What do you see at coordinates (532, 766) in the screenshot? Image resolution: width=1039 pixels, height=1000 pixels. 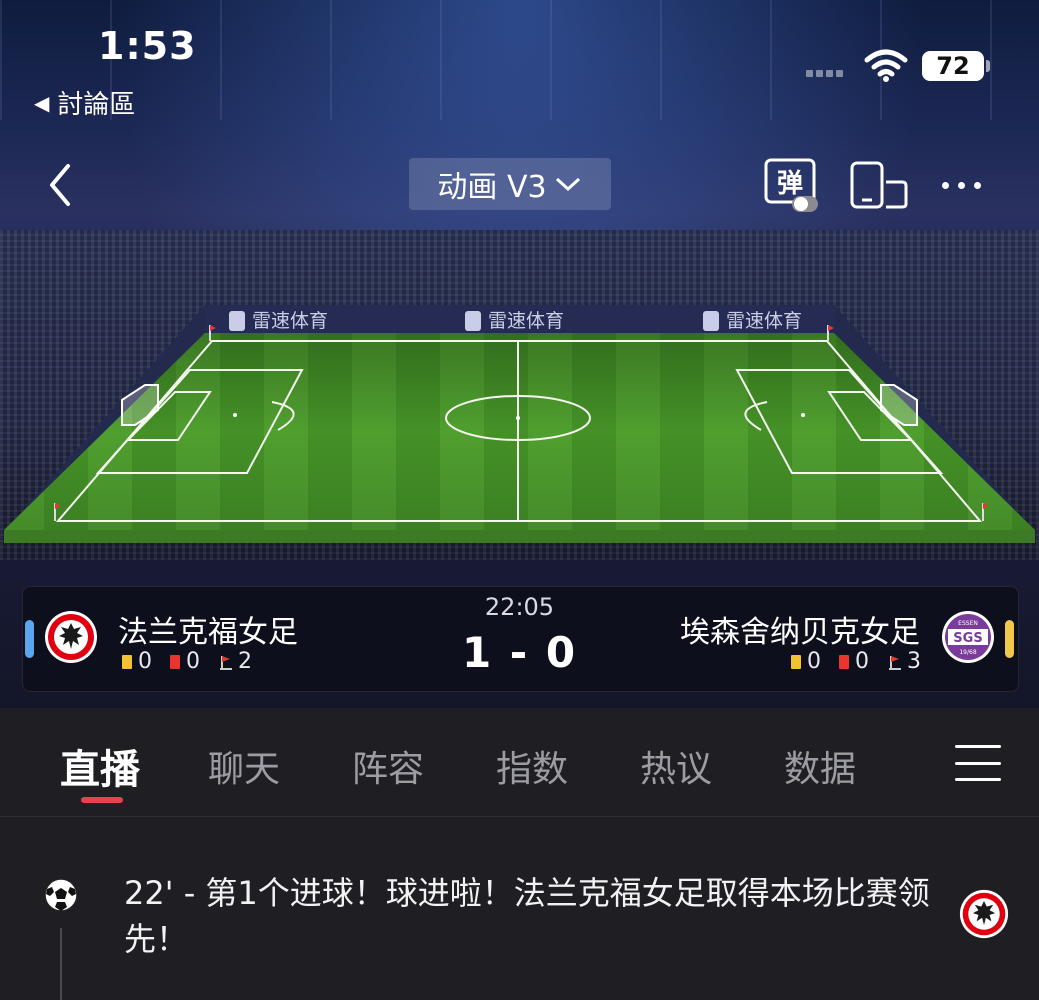 I see `tab-odds: 指数` at bounding box center [532, 766].